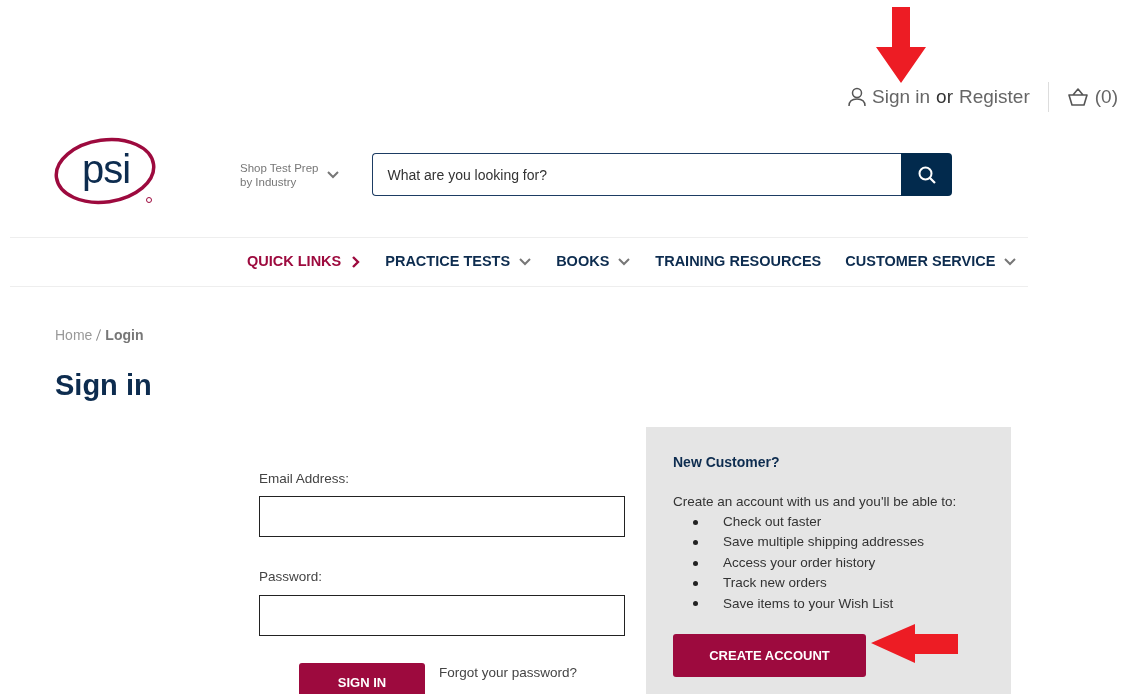 The height and width of the screenshot is (694, 1124). I want to click on panel-heading: New Customer?, so click(727, 462).